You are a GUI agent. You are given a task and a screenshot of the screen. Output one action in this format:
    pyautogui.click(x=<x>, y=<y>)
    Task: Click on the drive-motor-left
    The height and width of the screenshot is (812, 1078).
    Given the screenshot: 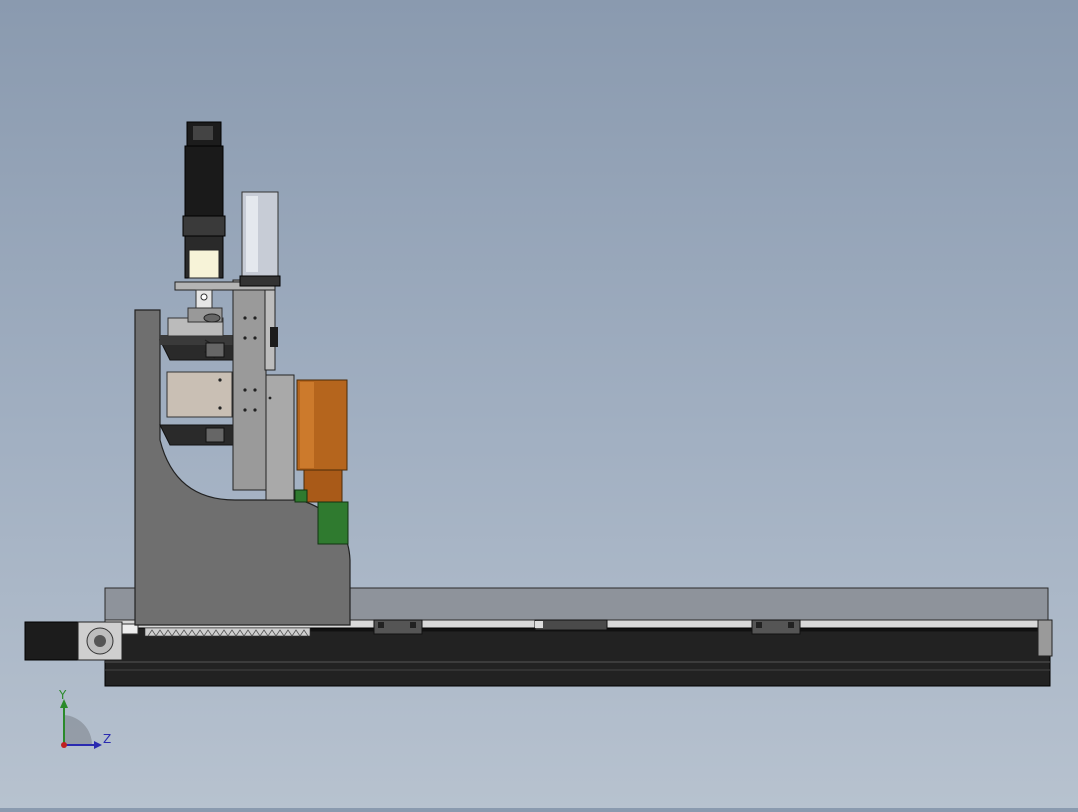 What is the action you would take?
    pyautogui.click(x=81, y=641)
    